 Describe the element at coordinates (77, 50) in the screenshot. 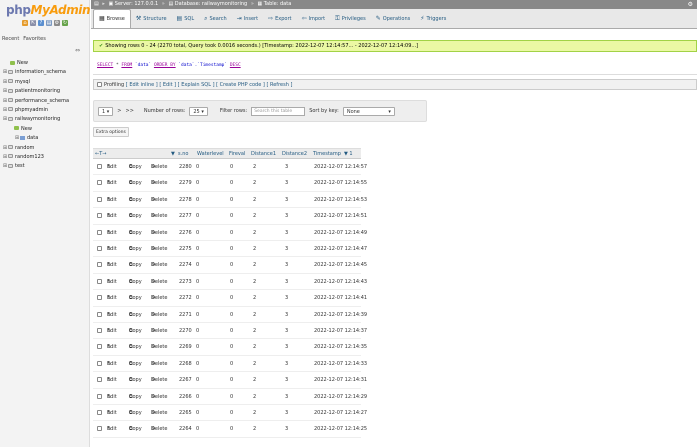

I see `collapse-link-icon: ⇔` at that location.